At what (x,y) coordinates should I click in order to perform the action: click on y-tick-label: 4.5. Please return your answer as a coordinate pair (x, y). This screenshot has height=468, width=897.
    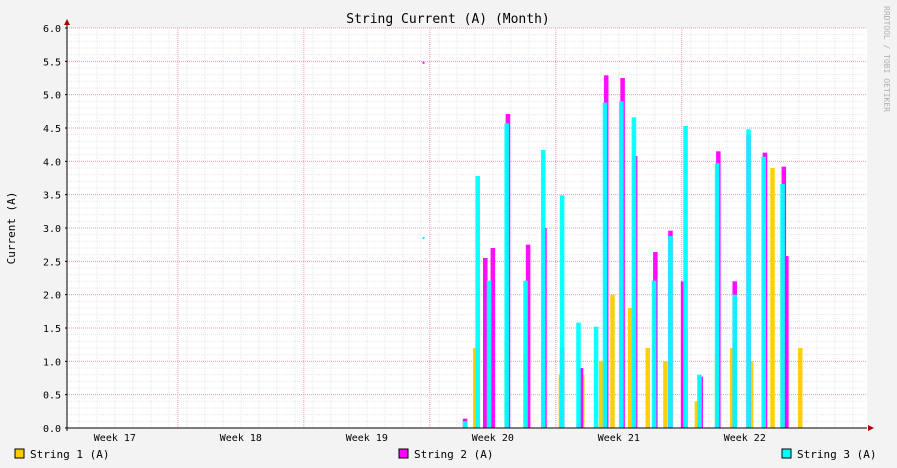
    Looking at the image, I should click on (52, 129).